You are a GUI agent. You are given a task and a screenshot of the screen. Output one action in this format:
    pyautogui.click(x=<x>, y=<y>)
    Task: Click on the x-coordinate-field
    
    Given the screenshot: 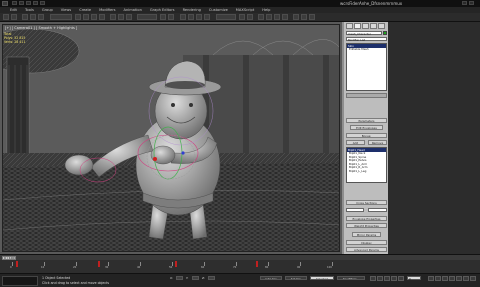 What is the action you would take?
    pyautogui.click(x=179, y=278)
    